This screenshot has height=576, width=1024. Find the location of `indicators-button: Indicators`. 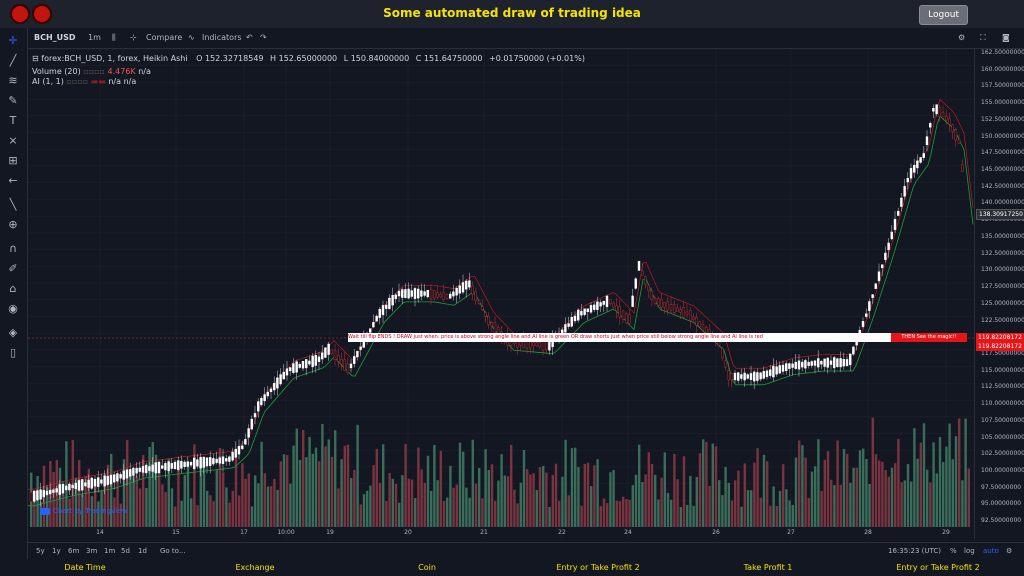

indicators-button: Indicators is located at coordinates (222, 37).